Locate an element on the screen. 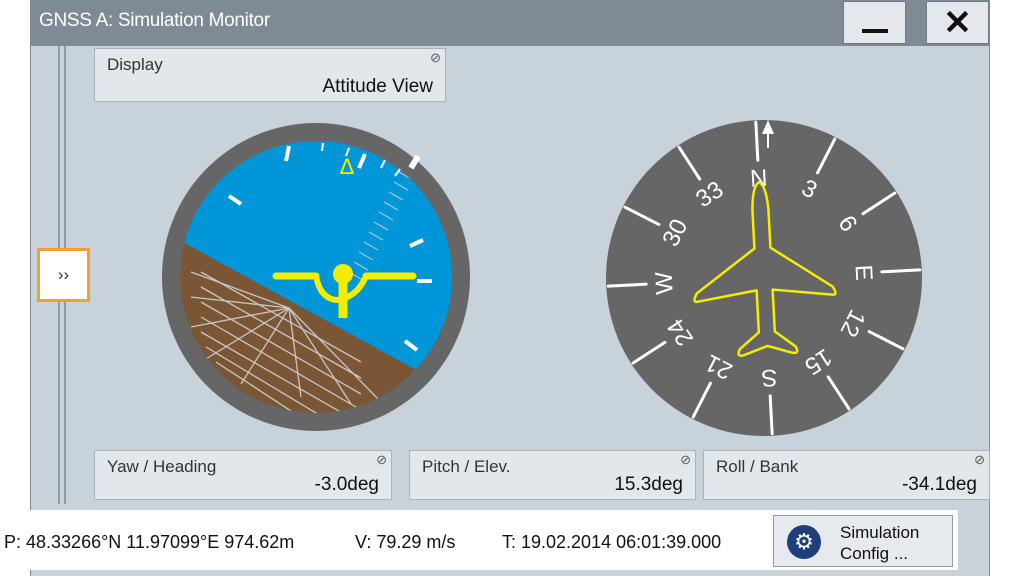  display-value: Attitude View is located at coordinates (377, 86).